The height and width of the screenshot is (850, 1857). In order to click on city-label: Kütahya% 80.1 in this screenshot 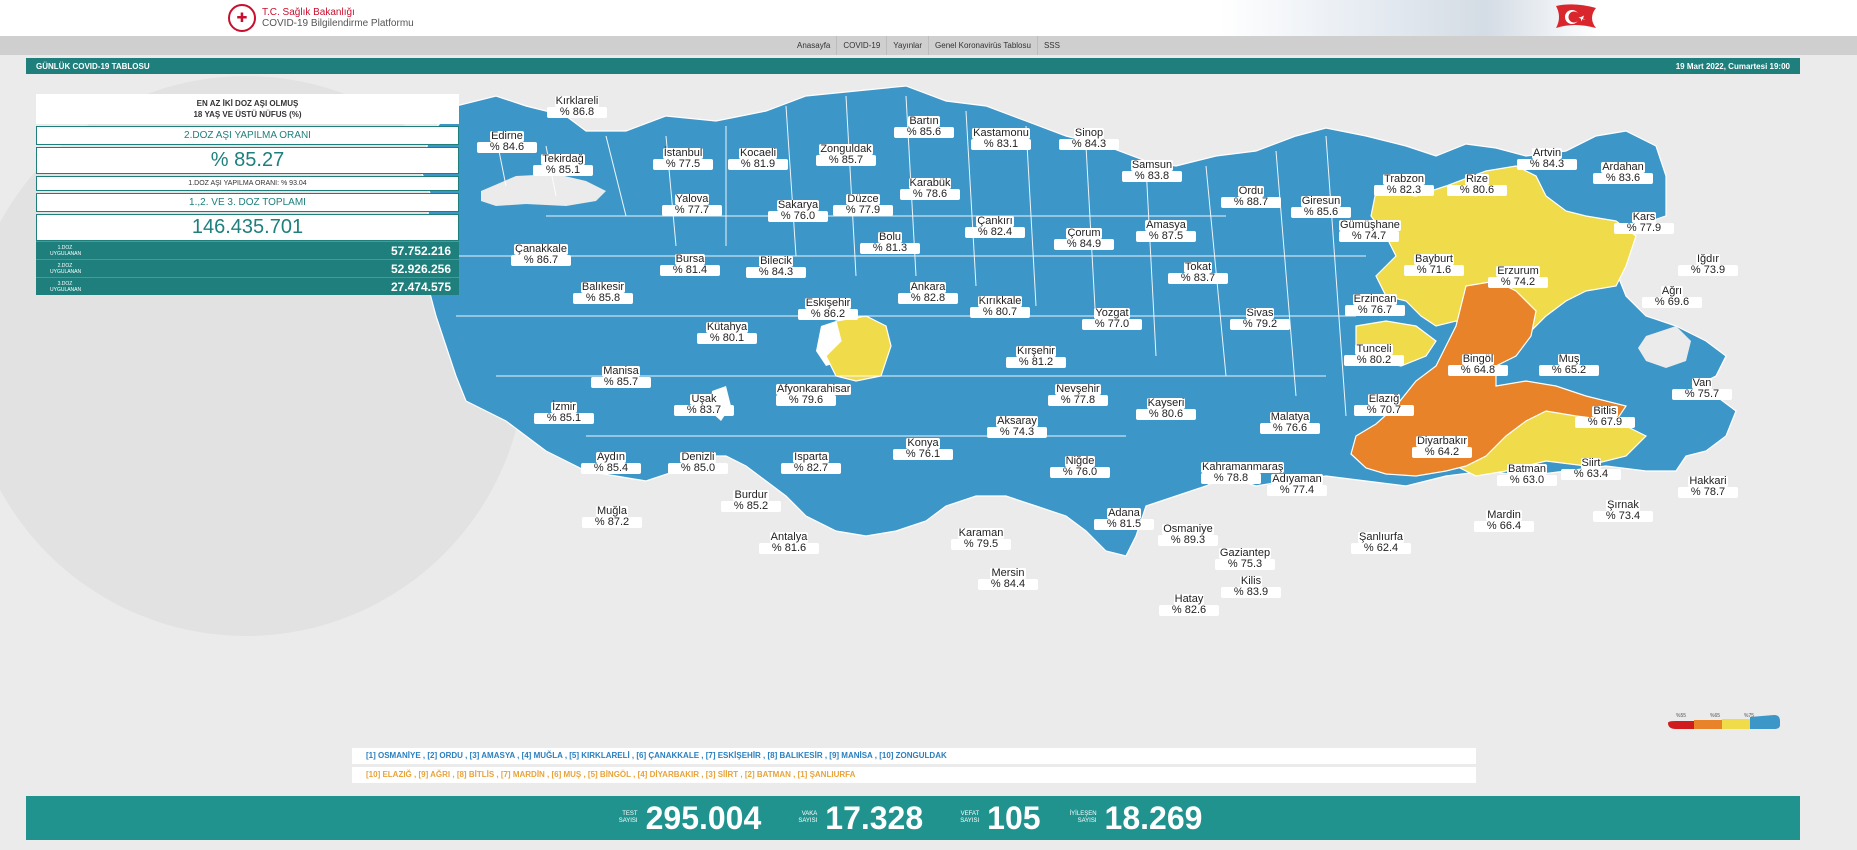, I will do `click(727, 333)`.